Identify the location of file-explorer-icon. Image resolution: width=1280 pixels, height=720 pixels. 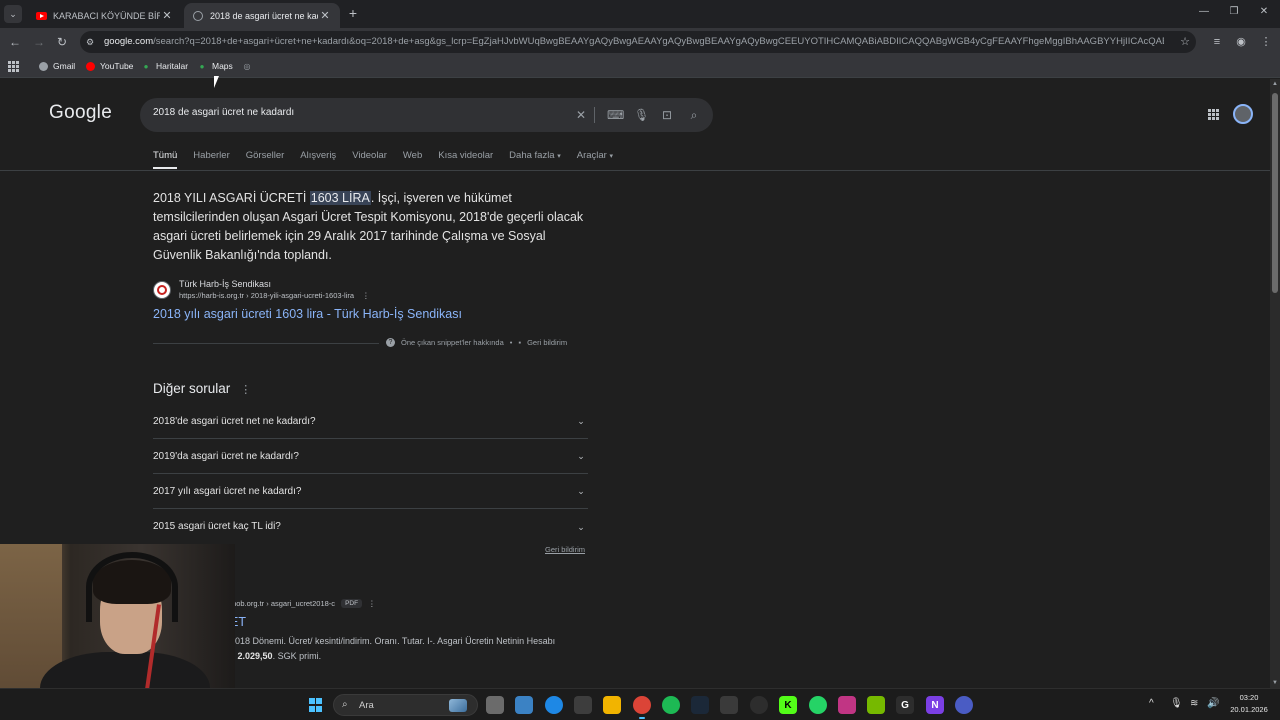
(612, 705).